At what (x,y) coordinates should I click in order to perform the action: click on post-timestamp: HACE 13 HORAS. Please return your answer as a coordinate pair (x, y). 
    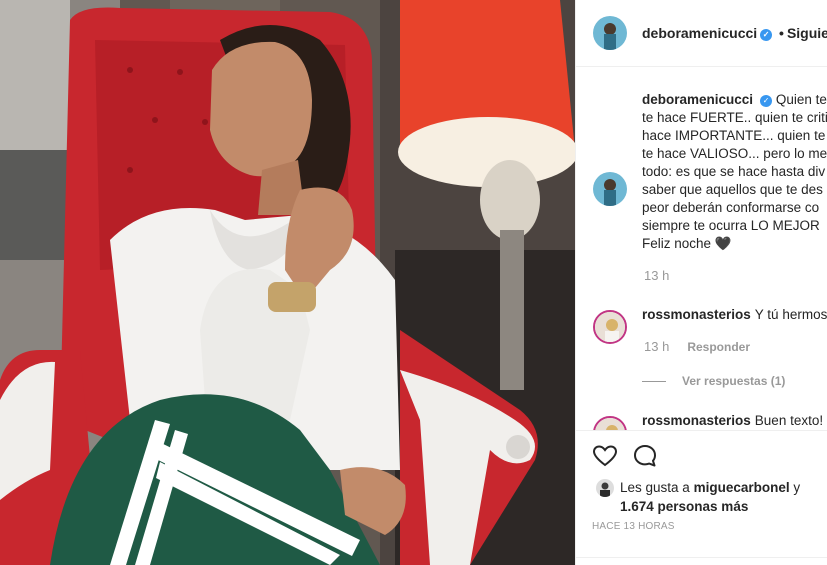
    Looking at the image, I should click on (633, 526).